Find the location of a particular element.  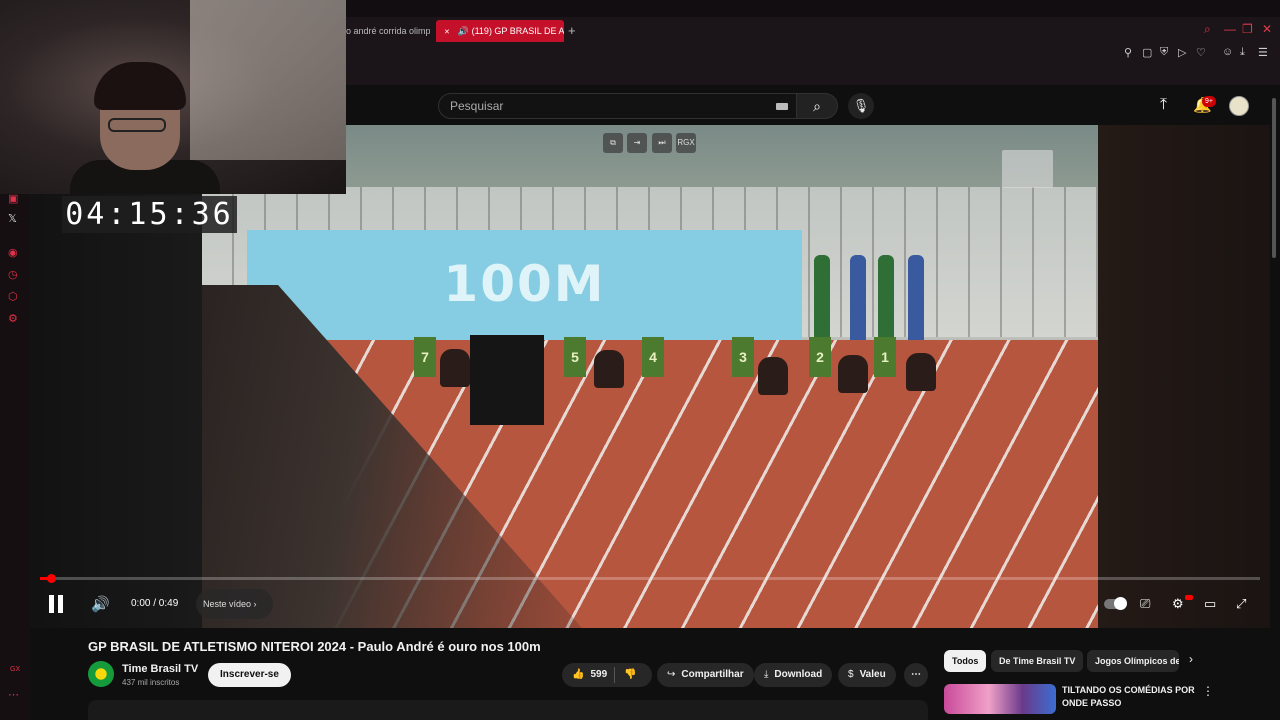

tab-label: (119) GP BRASIL DE A is located at coordinates (517, 31).